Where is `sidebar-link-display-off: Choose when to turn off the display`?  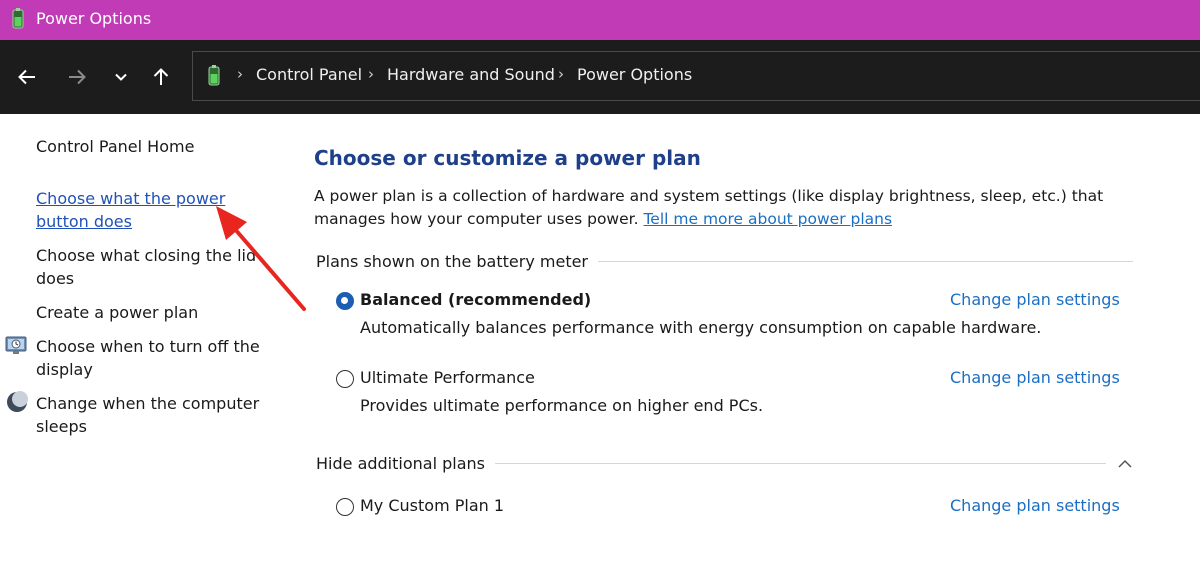
sidebar-link-display-off: Choose when to turn off the display is located at coordinates (156, 358).